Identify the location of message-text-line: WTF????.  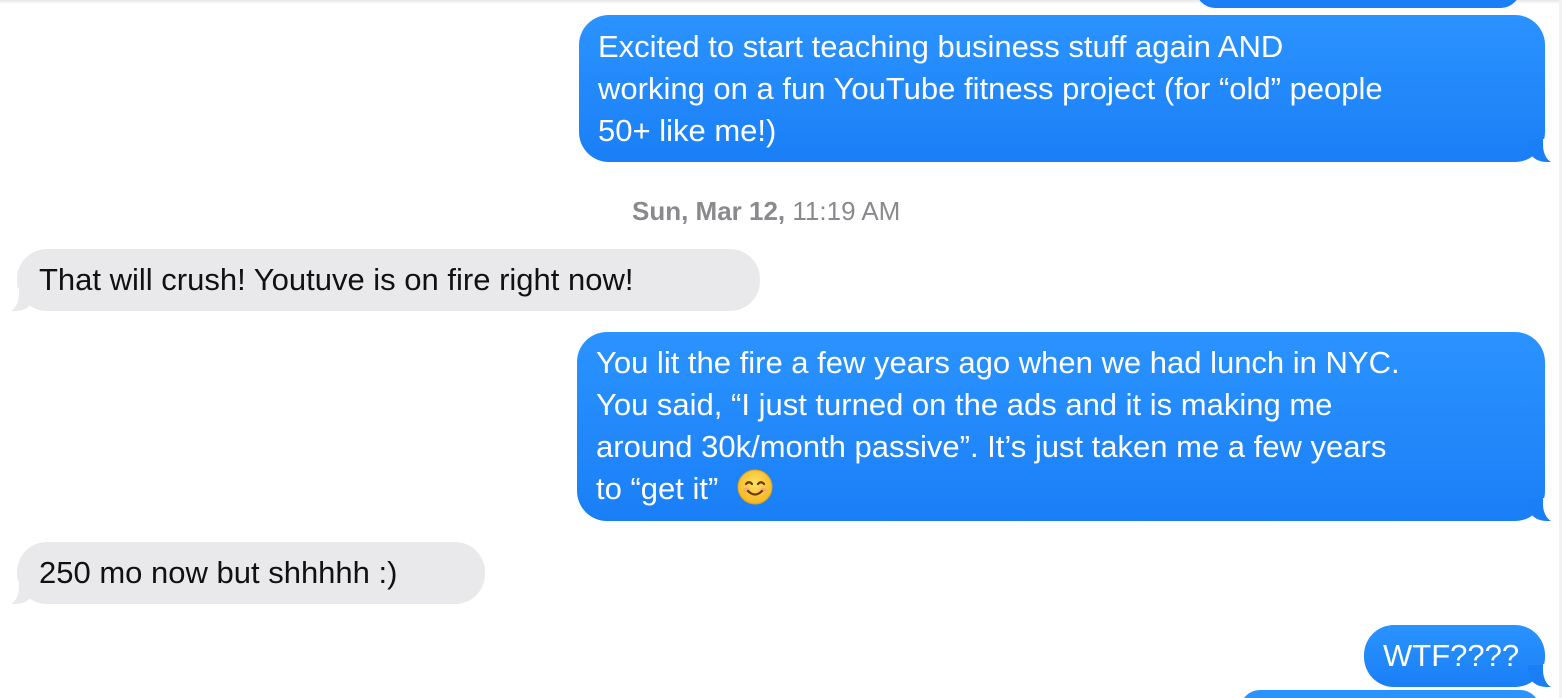
(1451, 655).